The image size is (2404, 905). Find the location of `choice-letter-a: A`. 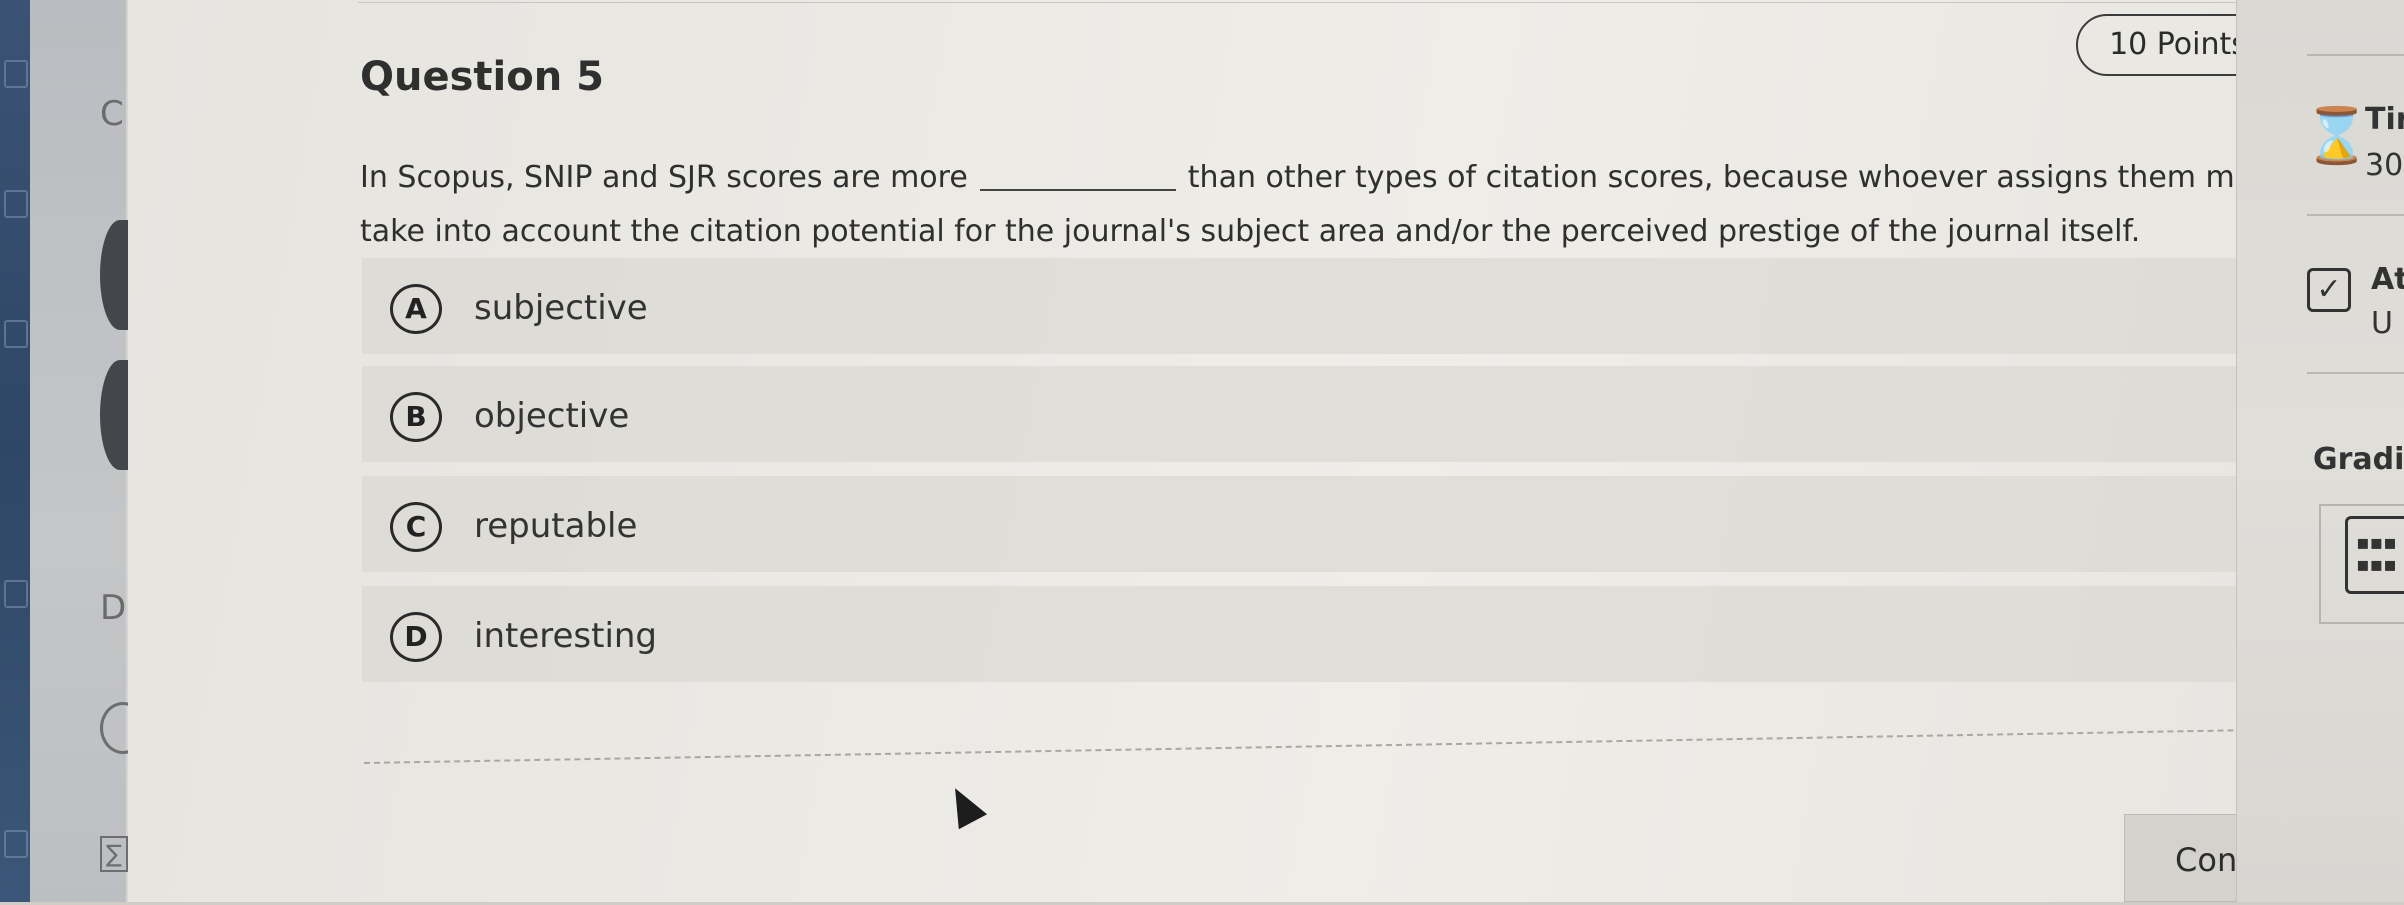

choice-letter-a: A is located at coordinates (416, 309).